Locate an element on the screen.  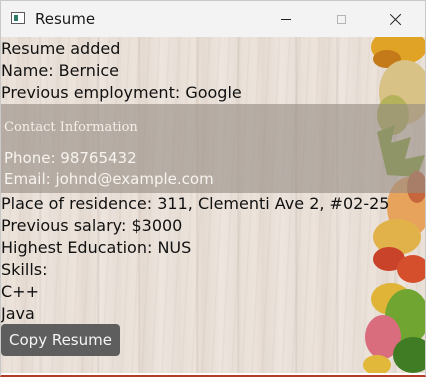
window-title: Resume is located at coordinates (65, 19).